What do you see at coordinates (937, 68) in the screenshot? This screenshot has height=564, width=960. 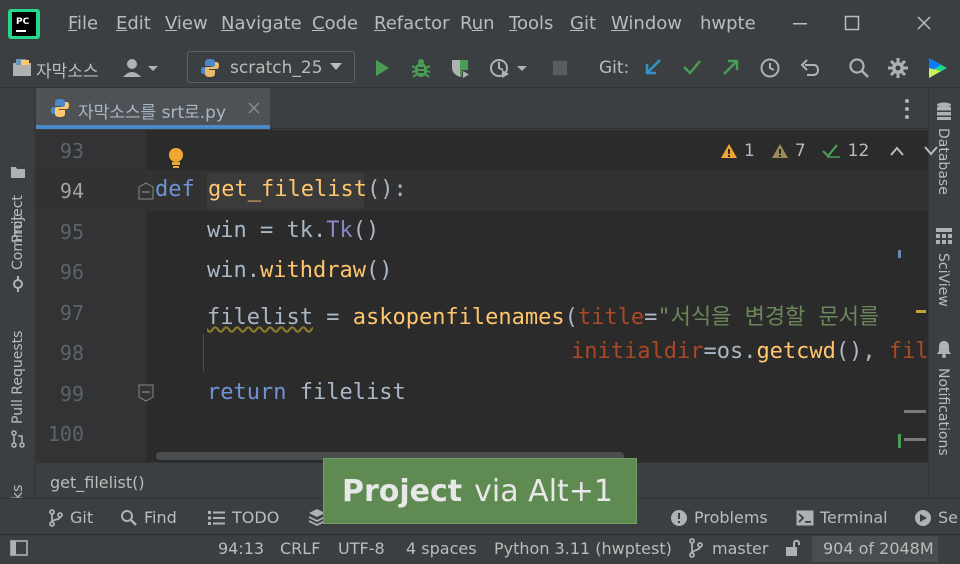 I see `toolbox-icon` at bounding box center [937, 68].